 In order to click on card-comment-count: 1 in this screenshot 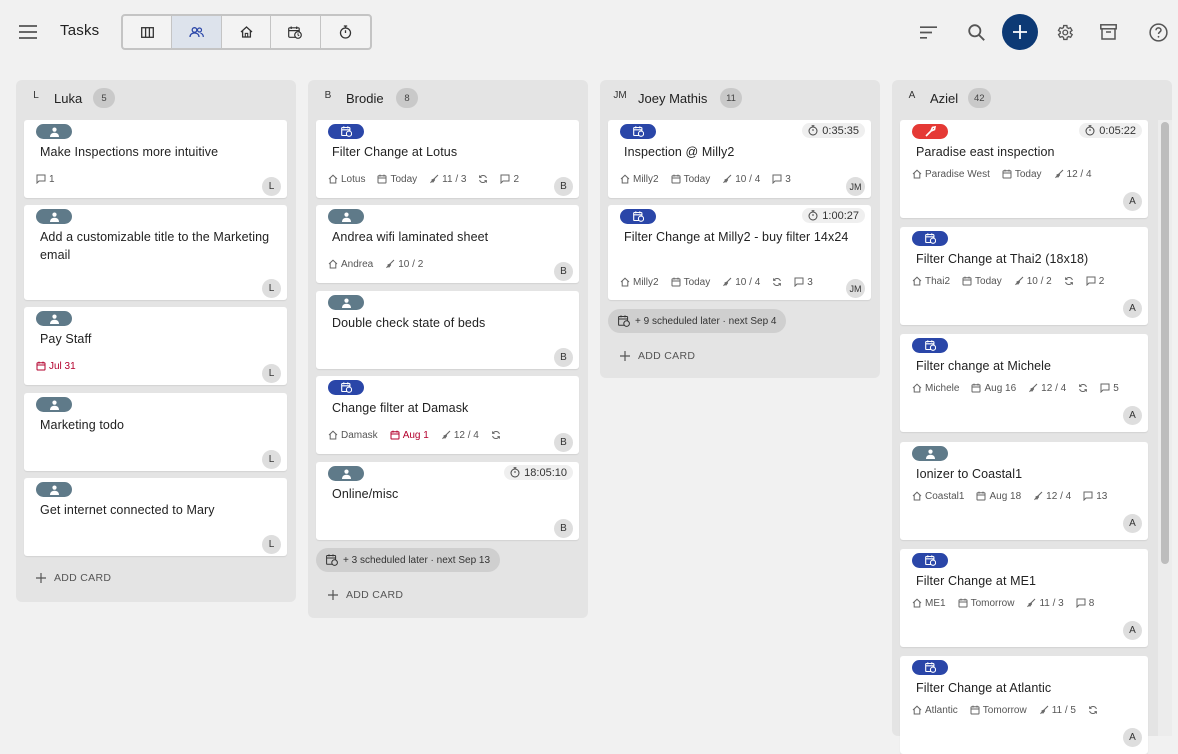, I will do `click(52, 179)`.